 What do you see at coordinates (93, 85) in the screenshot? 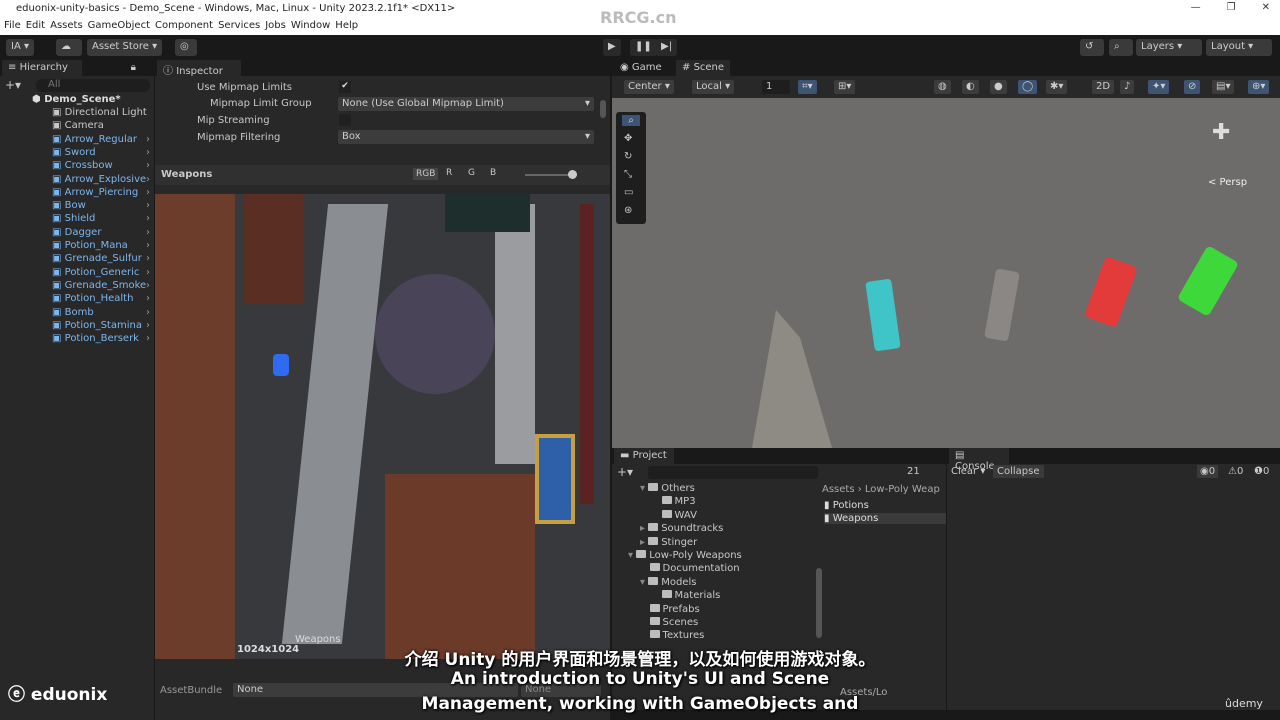
I see `hierarchy-search: All` at bounding box center [93, 85].